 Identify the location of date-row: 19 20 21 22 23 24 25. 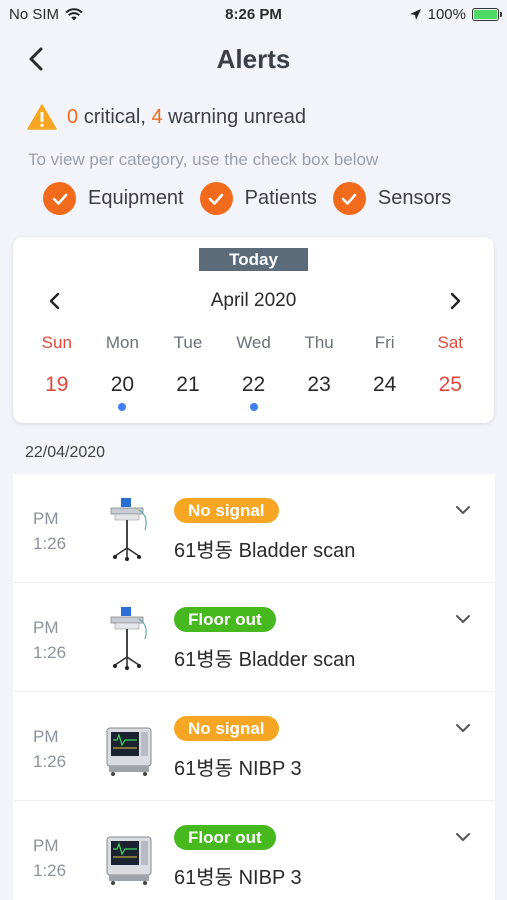
(253, 393).